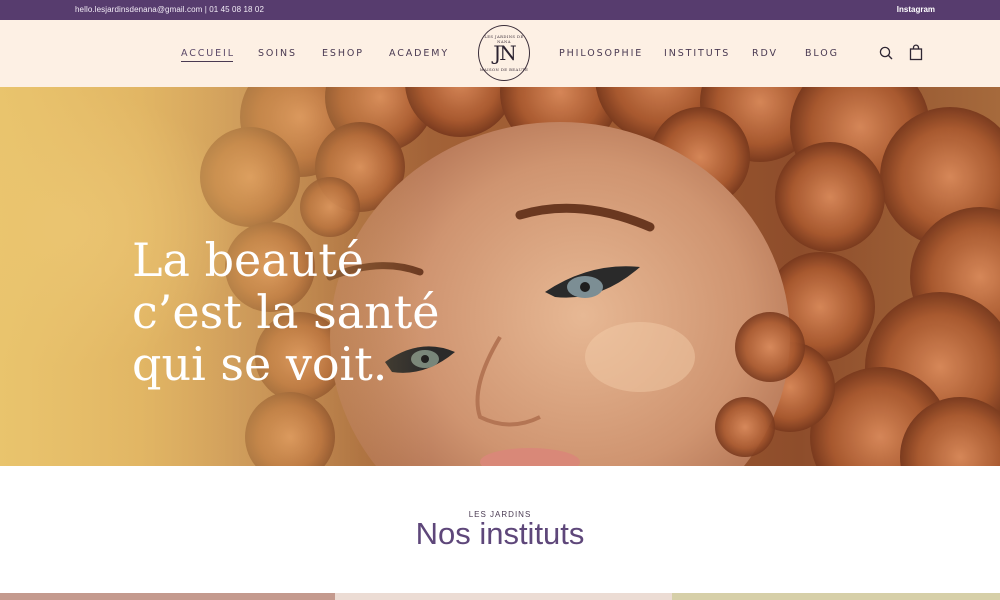 The width and height of the screenshot is (1000, 600). What do you see at coordinates (504, 69) in the screenshot?
I see `logo-ring-bottom: MAISON DE BEAUTÉ` at bounding box center [504, 69].